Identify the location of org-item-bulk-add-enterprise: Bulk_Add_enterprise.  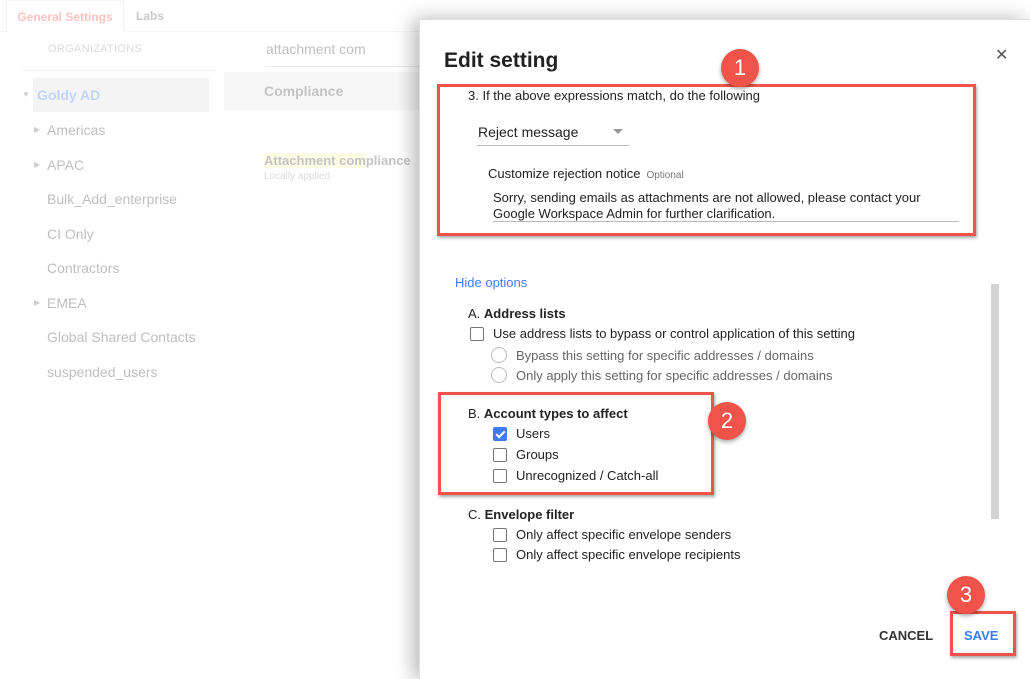
(112, 199).